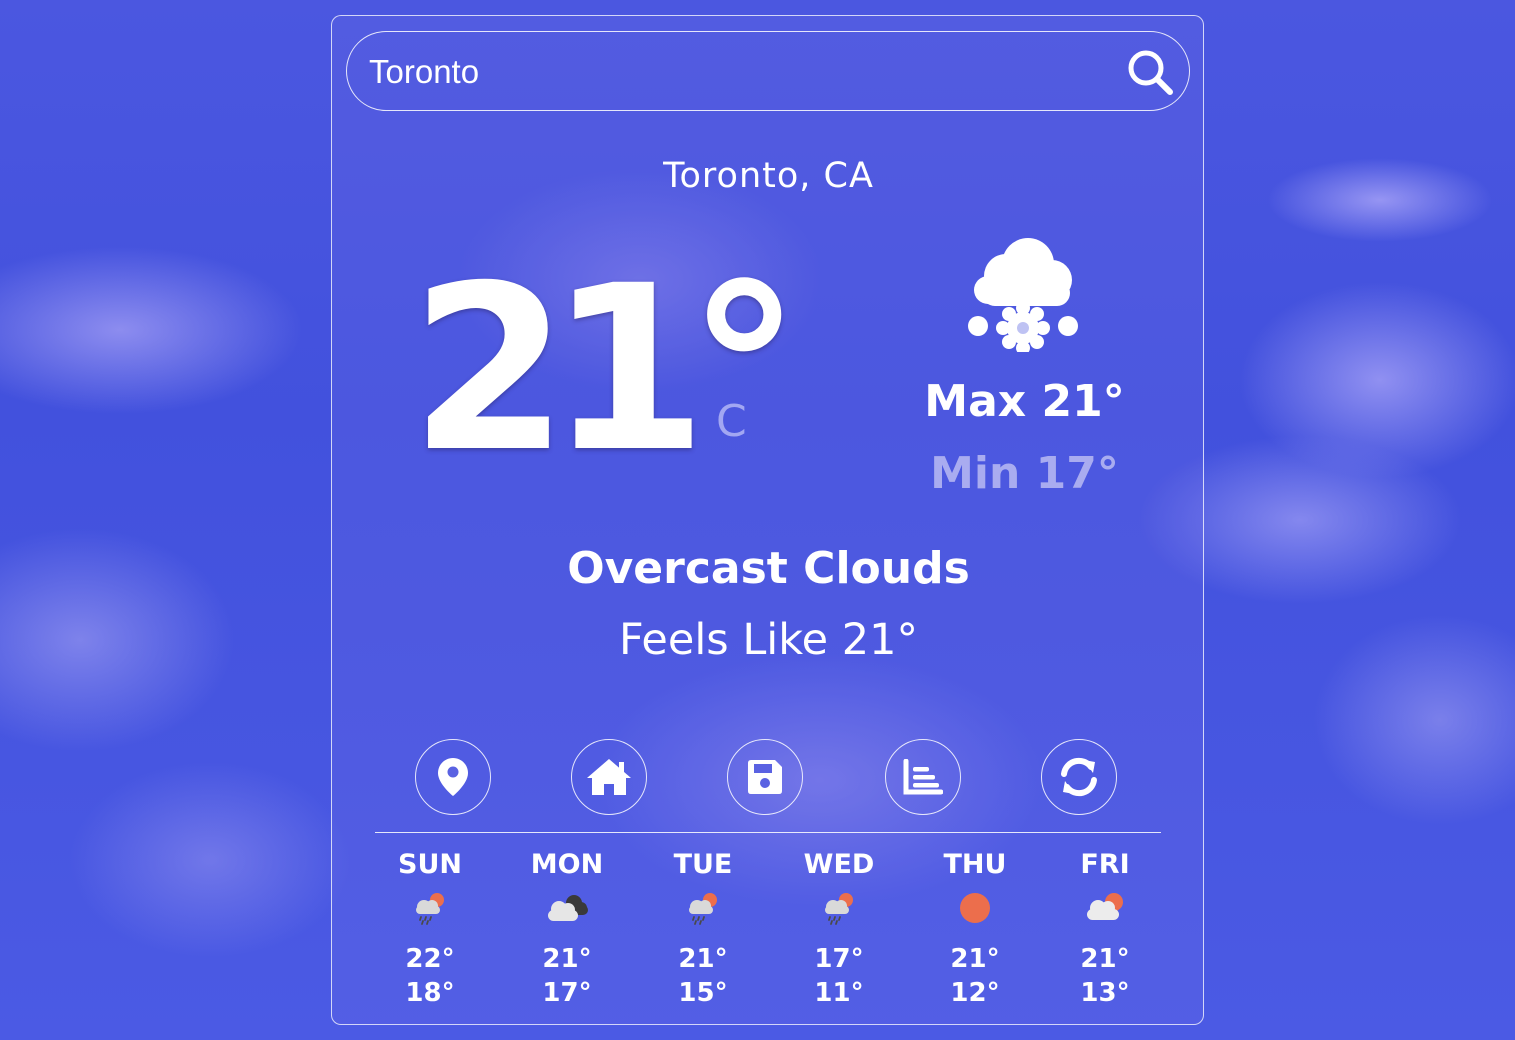 This screenshot has width=1515, height=1040. I want to click on cloud-sun-icon, so click(1105, 906).